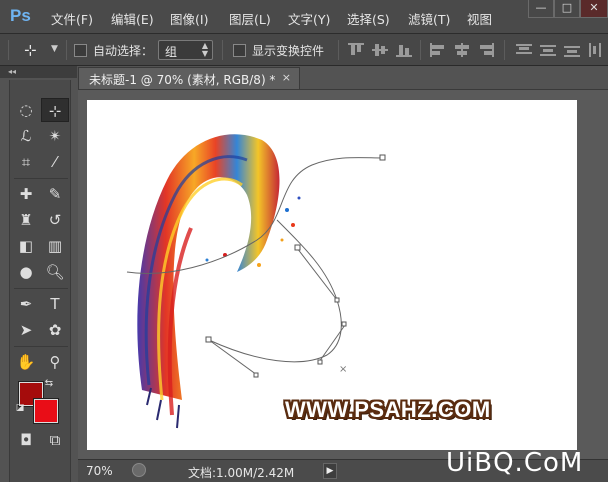 The image size is (608, 482). I want to click on default-colors-icon: ◪, so click(20, 408).